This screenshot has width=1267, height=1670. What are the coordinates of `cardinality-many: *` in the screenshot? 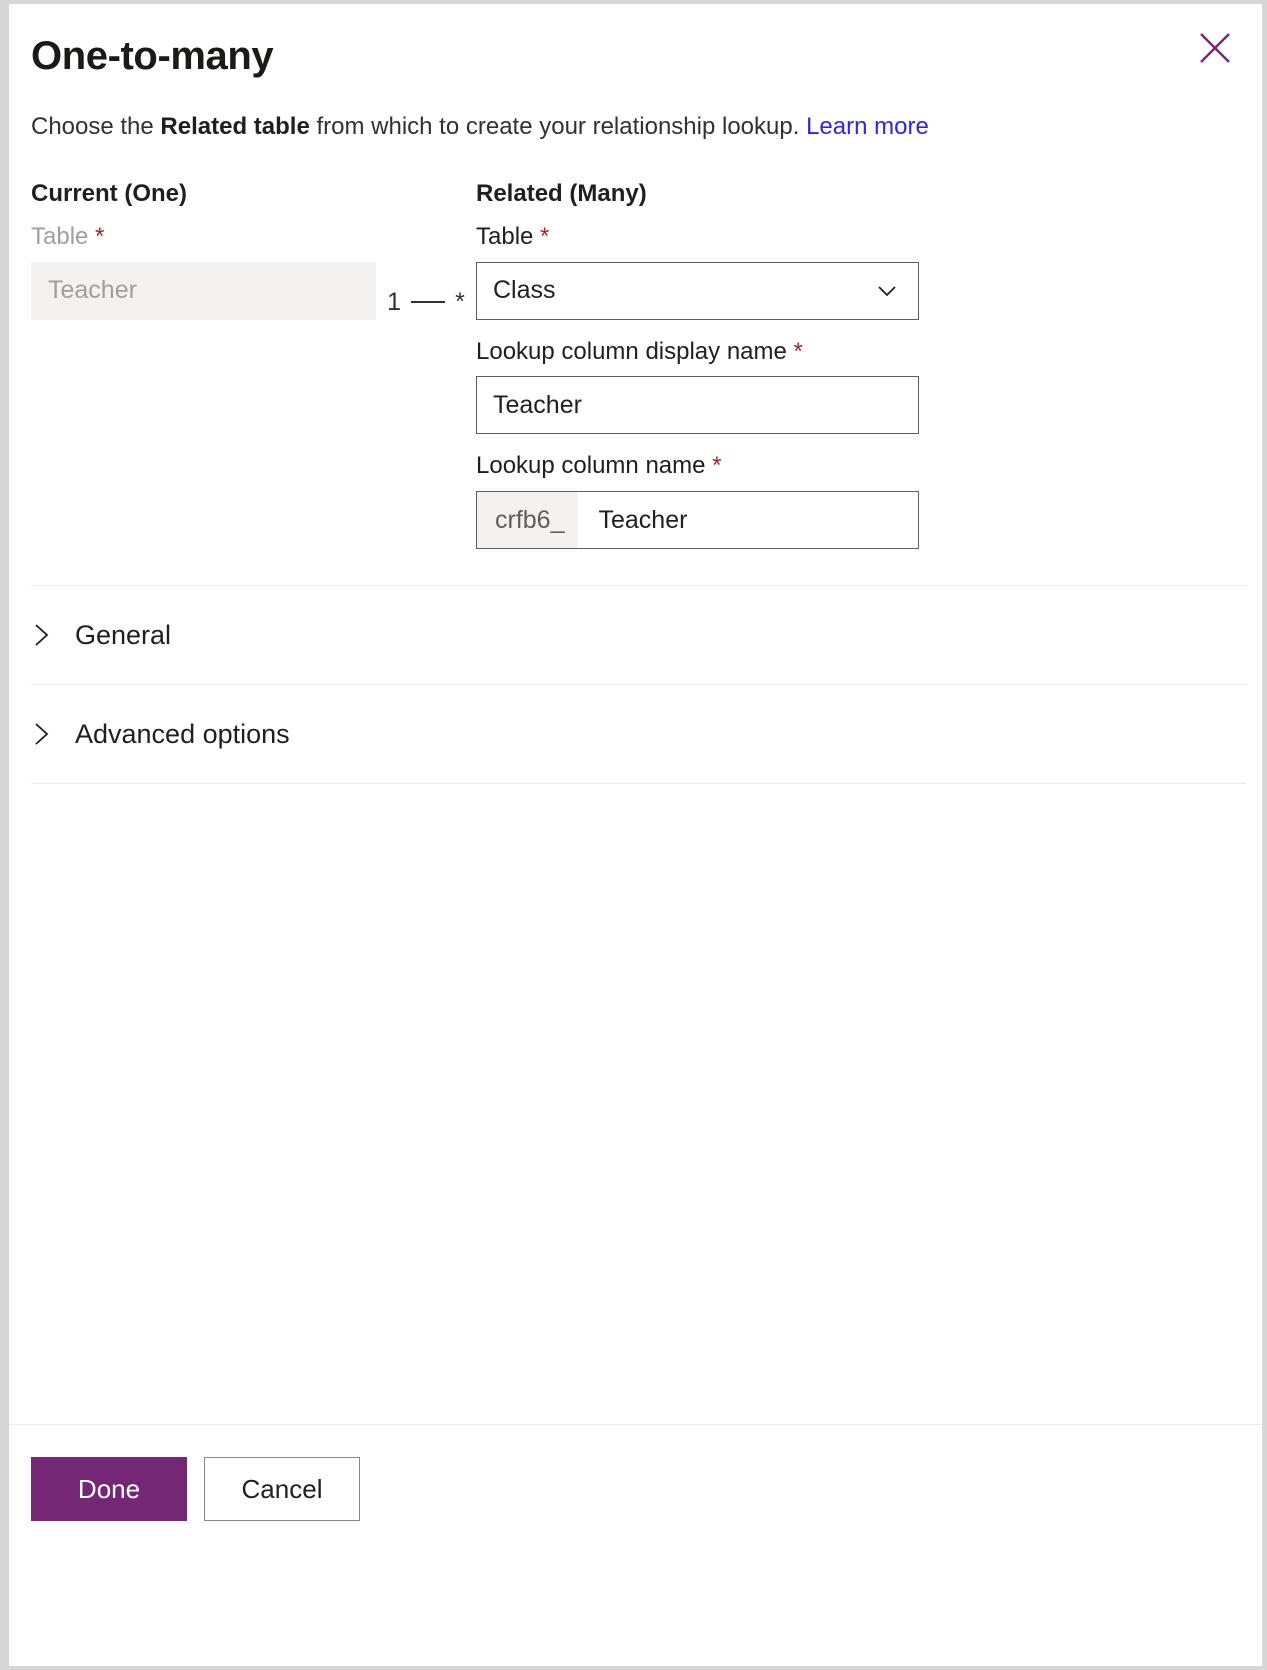 It's located at (460, 301).